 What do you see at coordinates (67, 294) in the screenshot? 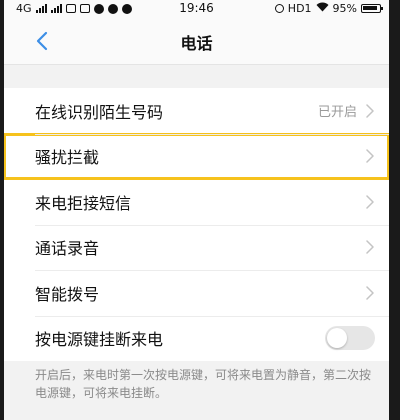
I see `setting-label: 智能拨号` at bounding box center [67, 294].